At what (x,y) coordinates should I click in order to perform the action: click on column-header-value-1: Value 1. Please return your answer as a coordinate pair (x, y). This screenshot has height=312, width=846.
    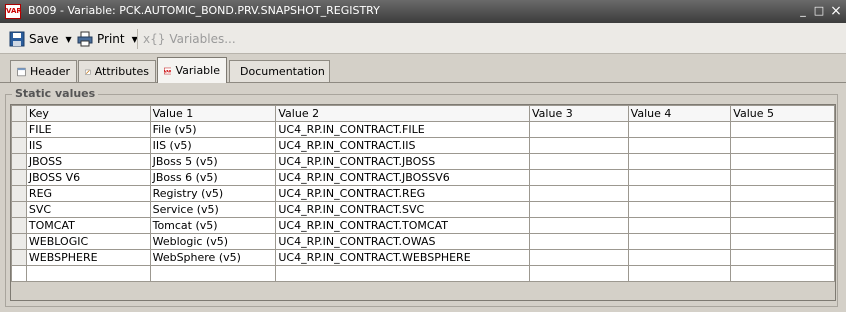
    Looking at the image, I should click on (213, 113).